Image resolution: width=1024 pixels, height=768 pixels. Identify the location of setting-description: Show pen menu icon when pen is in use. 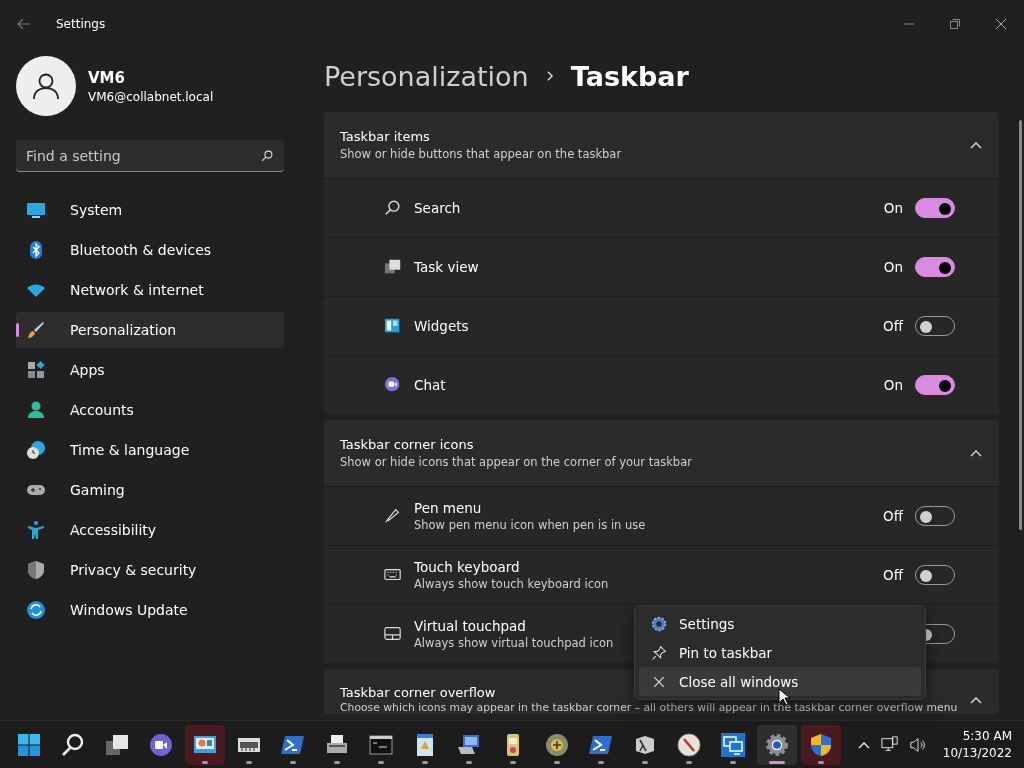
(530, 525).